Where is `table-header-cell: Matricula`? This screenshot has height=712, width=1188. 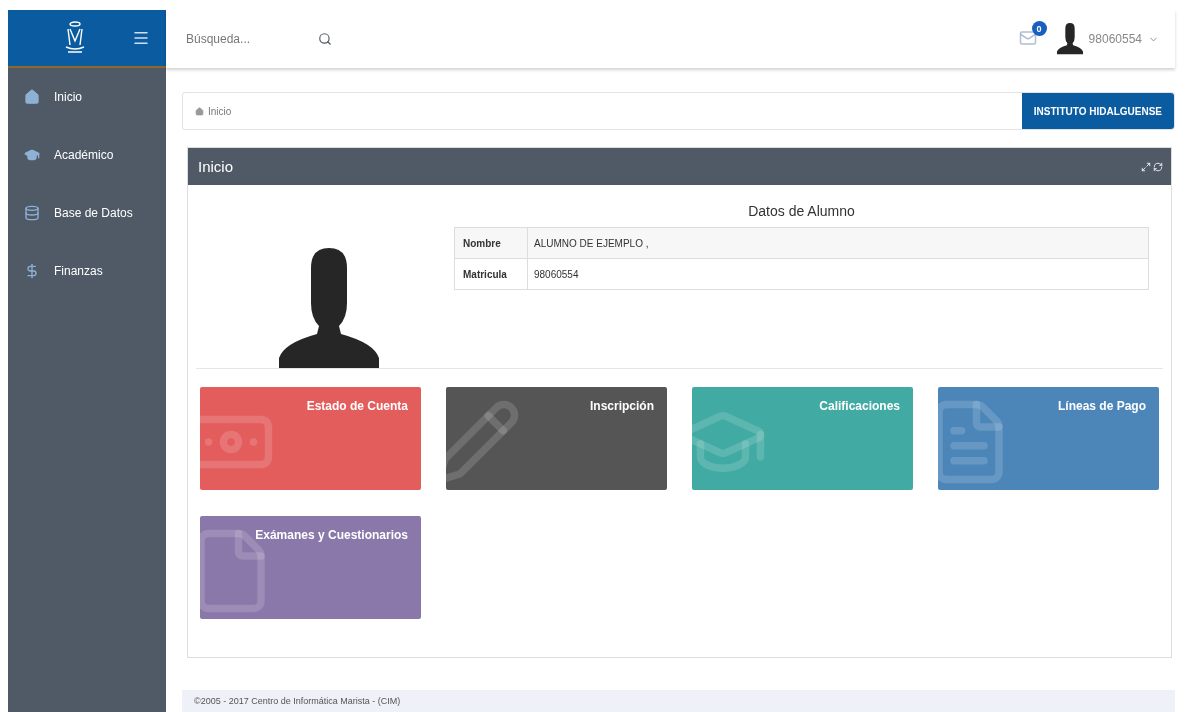 table-header-cell: Matricula is located at coordinates (491, 274).